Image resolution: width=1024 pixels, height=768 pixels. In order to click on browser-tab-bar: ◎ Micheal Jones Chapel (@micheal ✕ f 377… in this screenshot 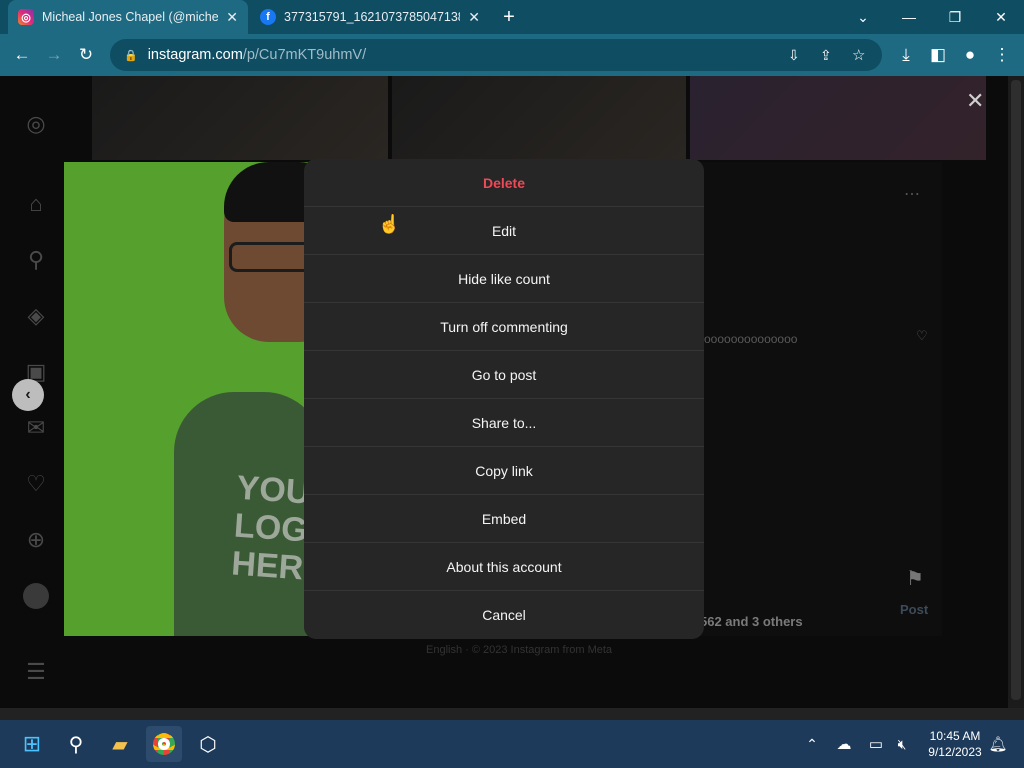, I will do `click(512, 17)`.